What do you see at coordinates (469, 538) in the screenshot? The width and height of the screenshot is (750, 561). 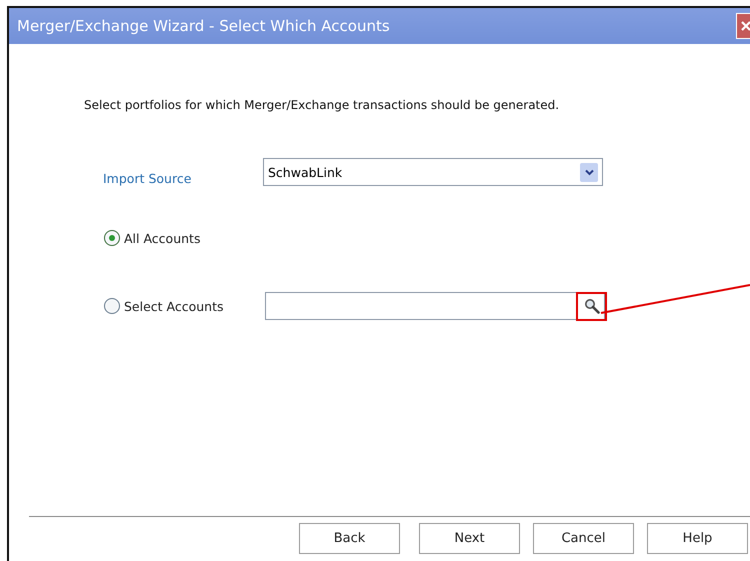 I see `dialog-button: Next` at bounding box center [469, 538].